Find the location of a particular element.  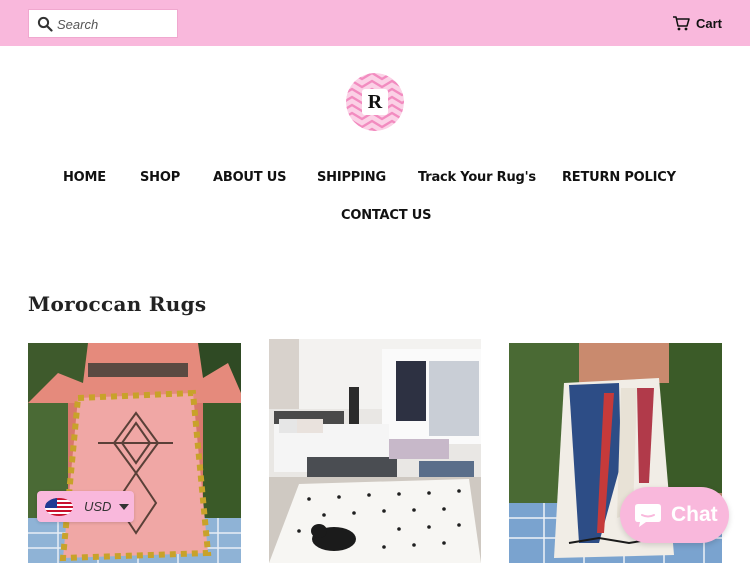

cart-label: Cart is located at coordinates (708, 23).